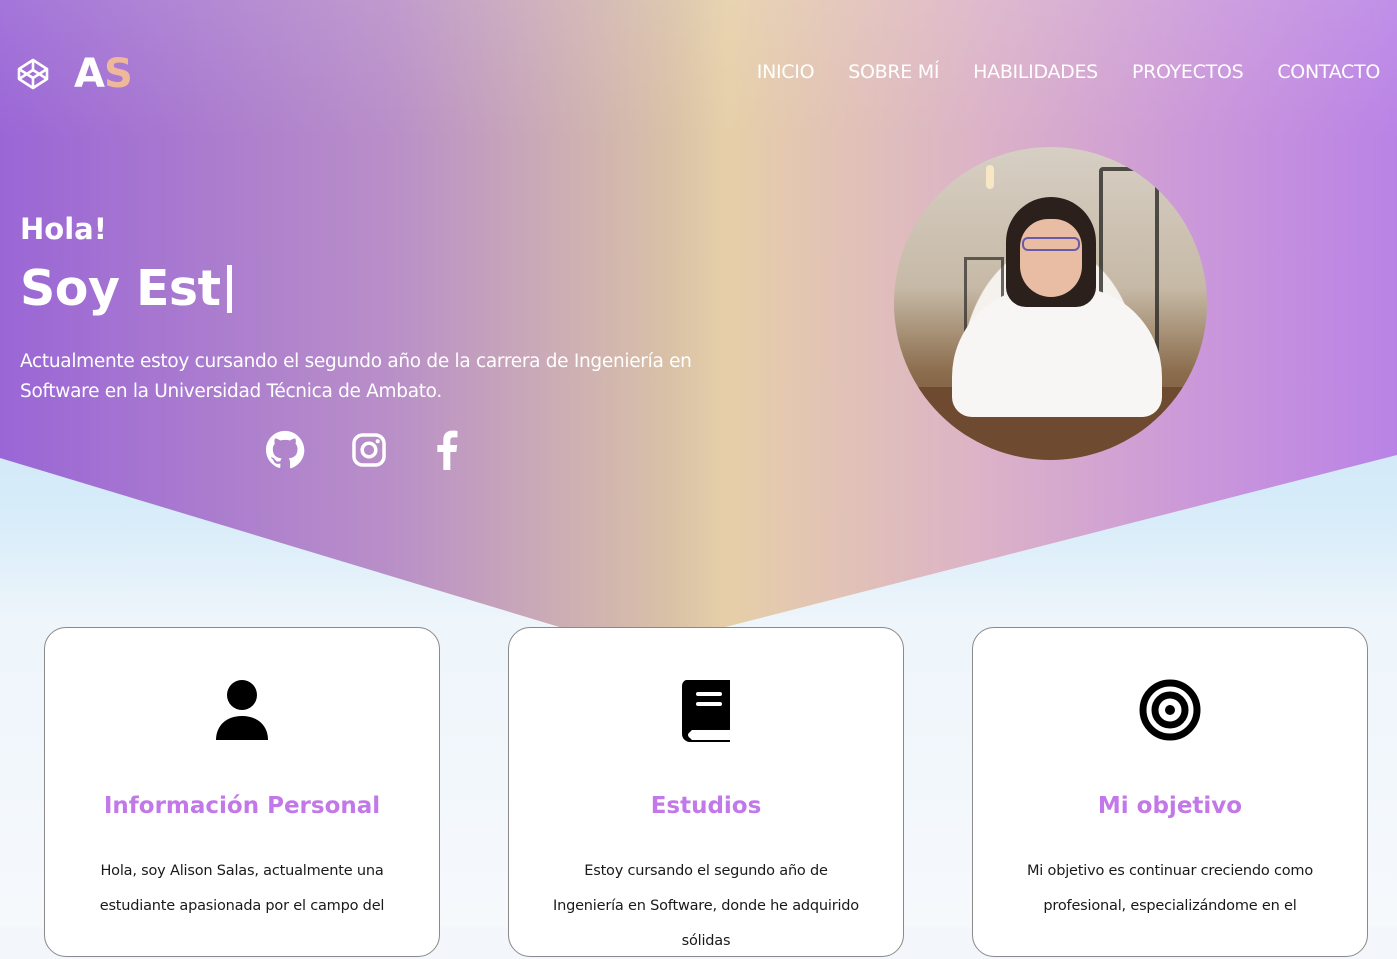 The height and width of the screenshot is (959, 1397). Describe the element at coordinates (1188, 72) in the screenshot. I see `nav-link-proyectos: PROYECTOS` at that location.